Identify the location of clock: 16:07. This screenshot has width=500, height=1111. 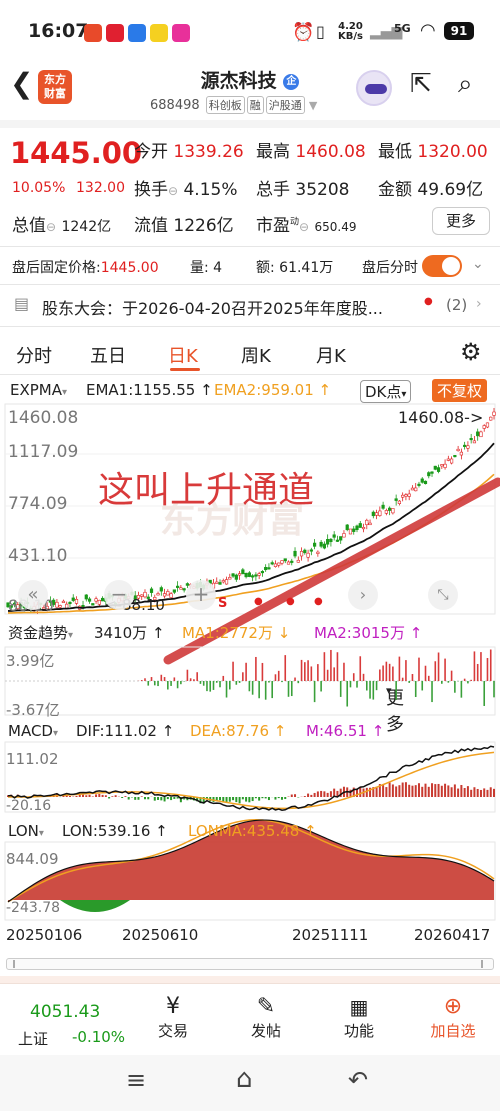
(58, 31).